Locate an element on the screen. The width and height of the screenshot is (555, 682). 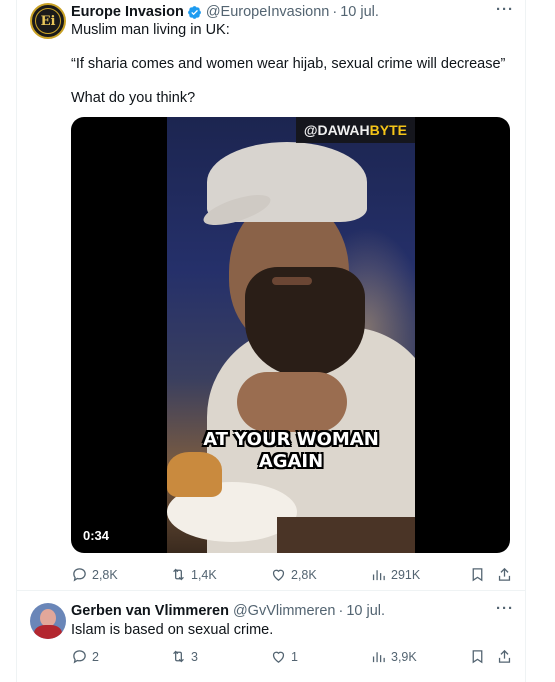
avatar-shirt is located at coordinates (48, 632).